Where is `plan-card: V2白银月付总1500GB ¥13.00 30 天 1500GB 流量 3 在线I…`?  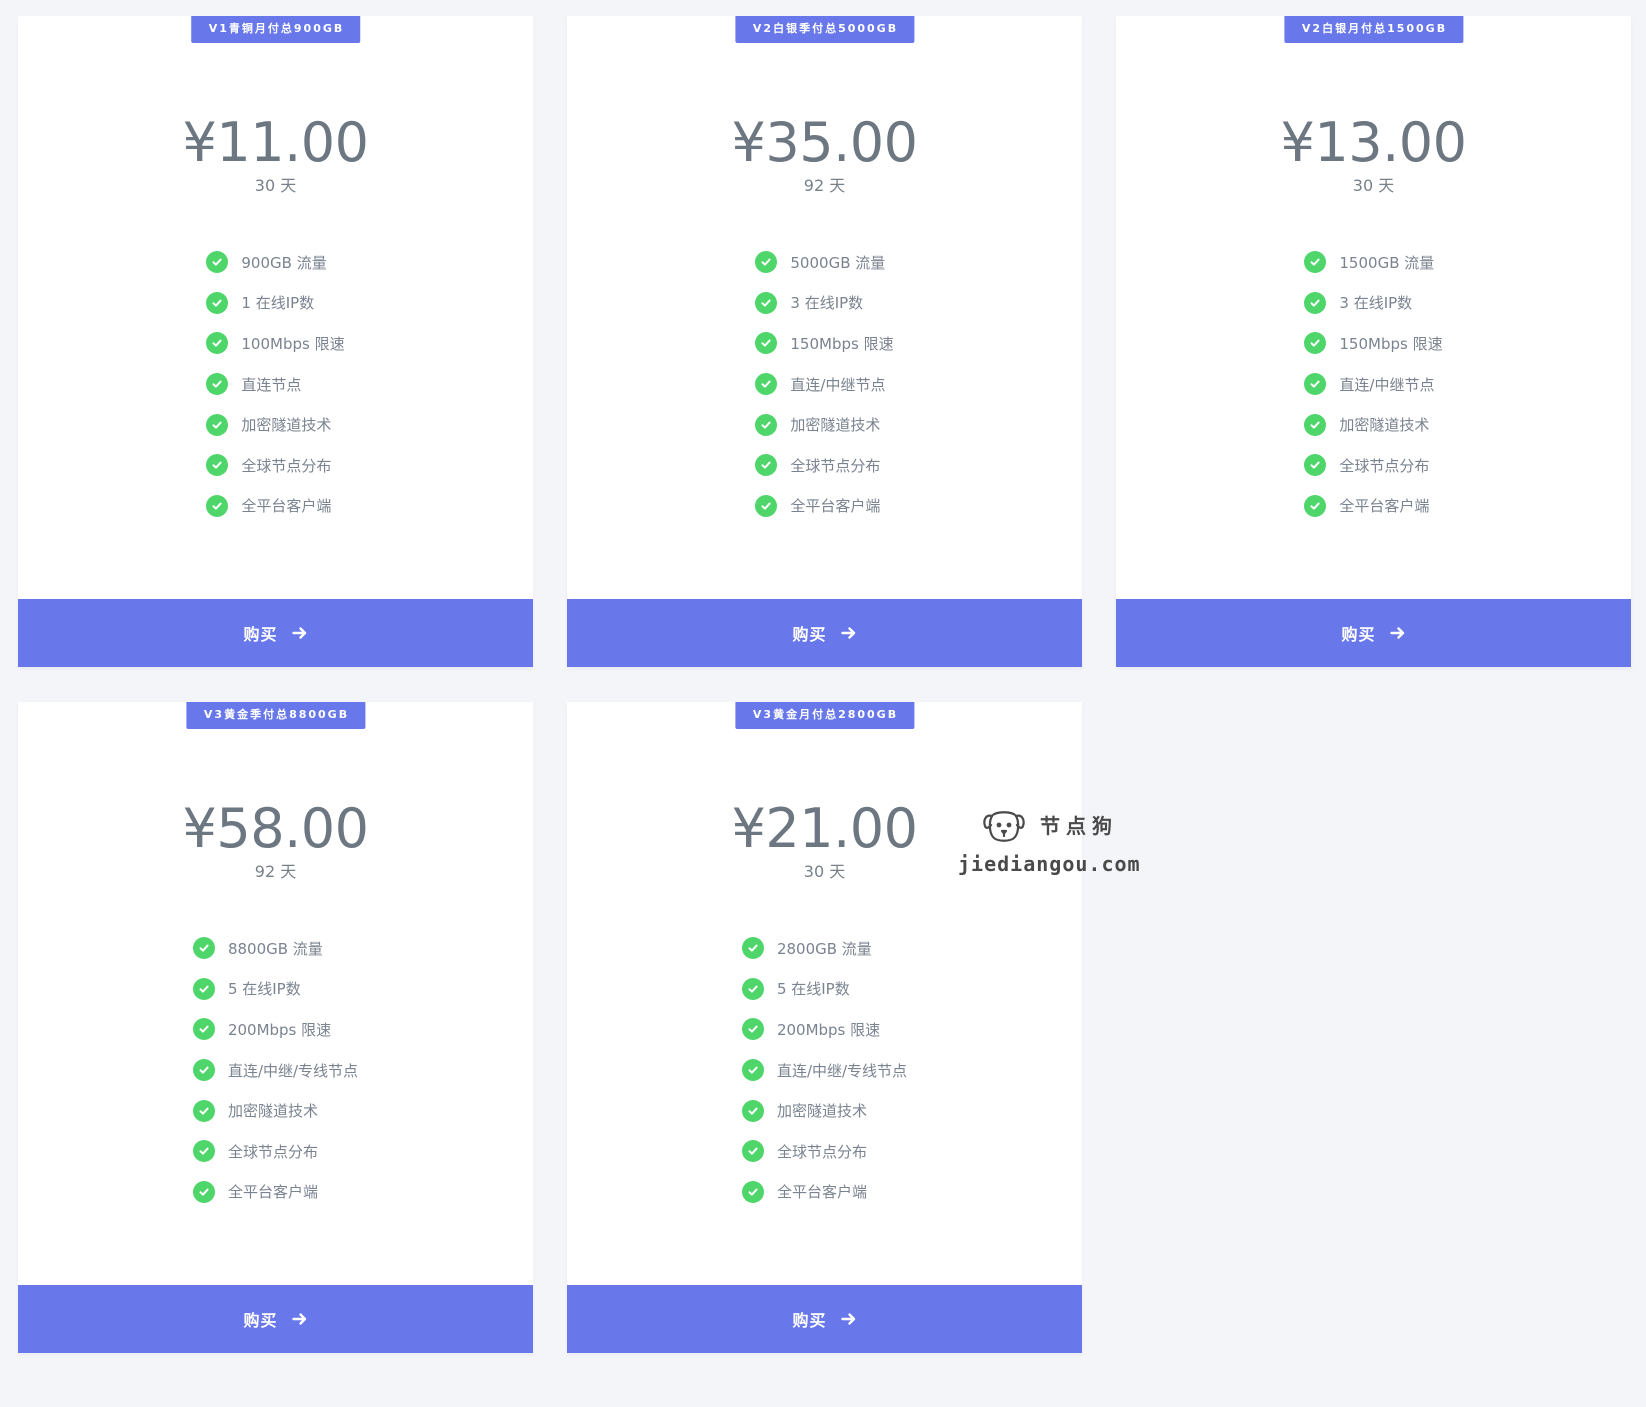
plan-card: V2白银月付总1500GB ¥13.00 30 天 1500GB 流量 3 在线I… is located at coordinates (1373, 341).